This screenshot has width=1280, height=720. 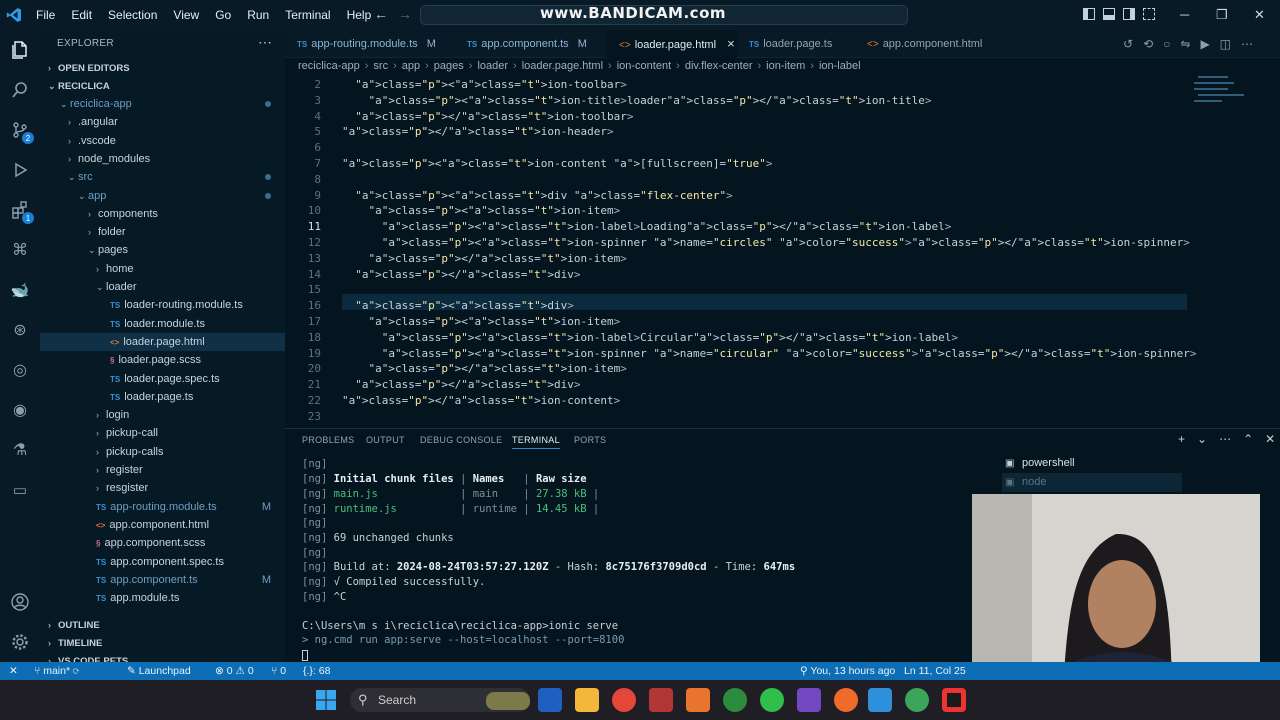 What do you see at coordinates (186, 15) in the screenshot?
I see `menu-view: View` at bounding box center [186, 15].